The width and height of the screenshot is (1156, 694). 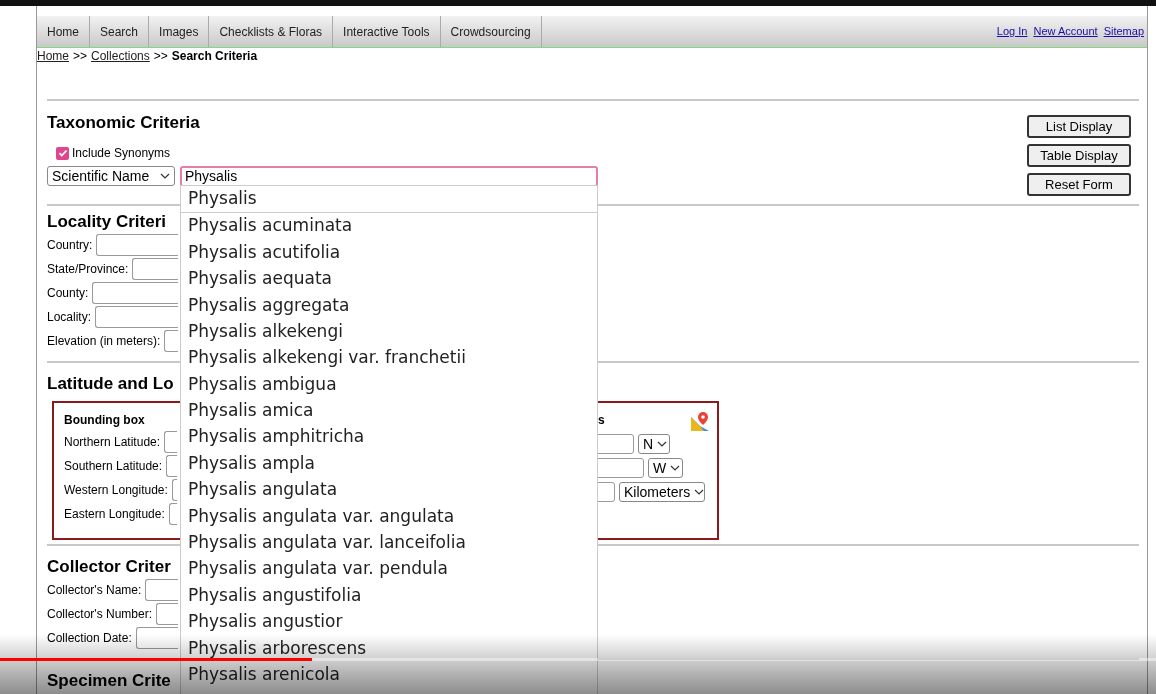 I want to click on header-link: Log In, so click(x=1012, y=31).